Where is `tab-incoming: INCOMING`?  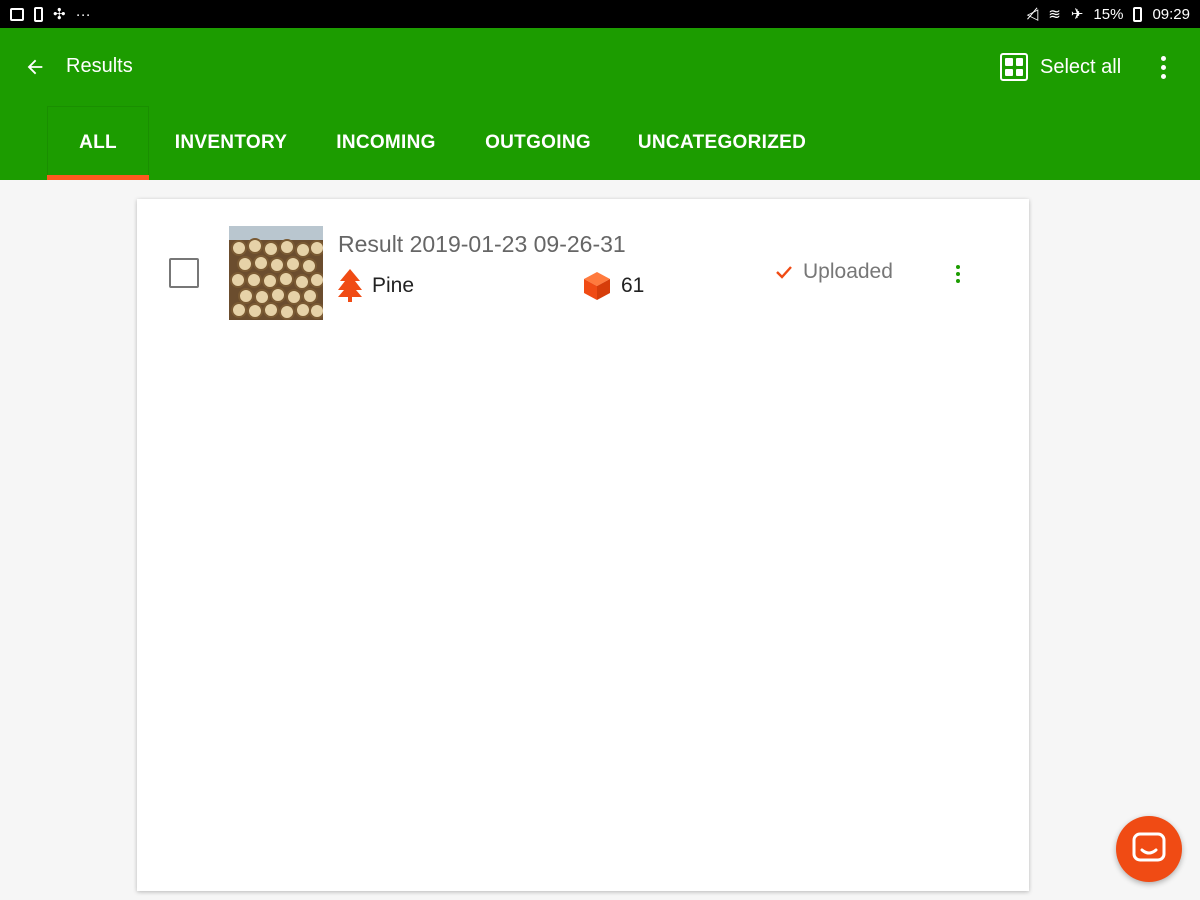 tab-incoming: INCOMING is located at coordinates (386, 143).